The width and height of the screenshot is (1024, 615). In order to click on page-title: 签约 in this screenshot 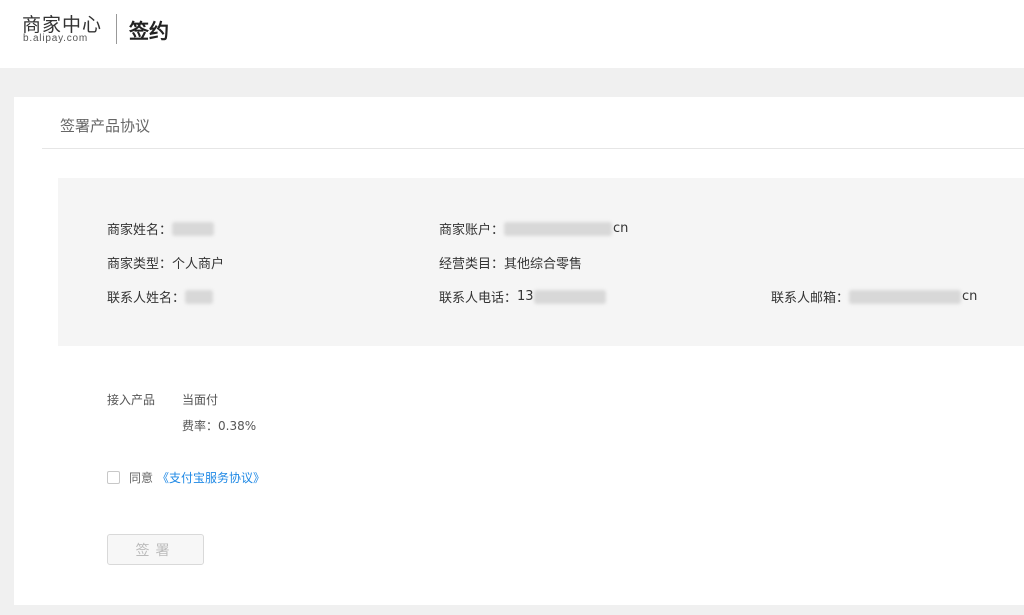, I will do `click(149, 31)`.